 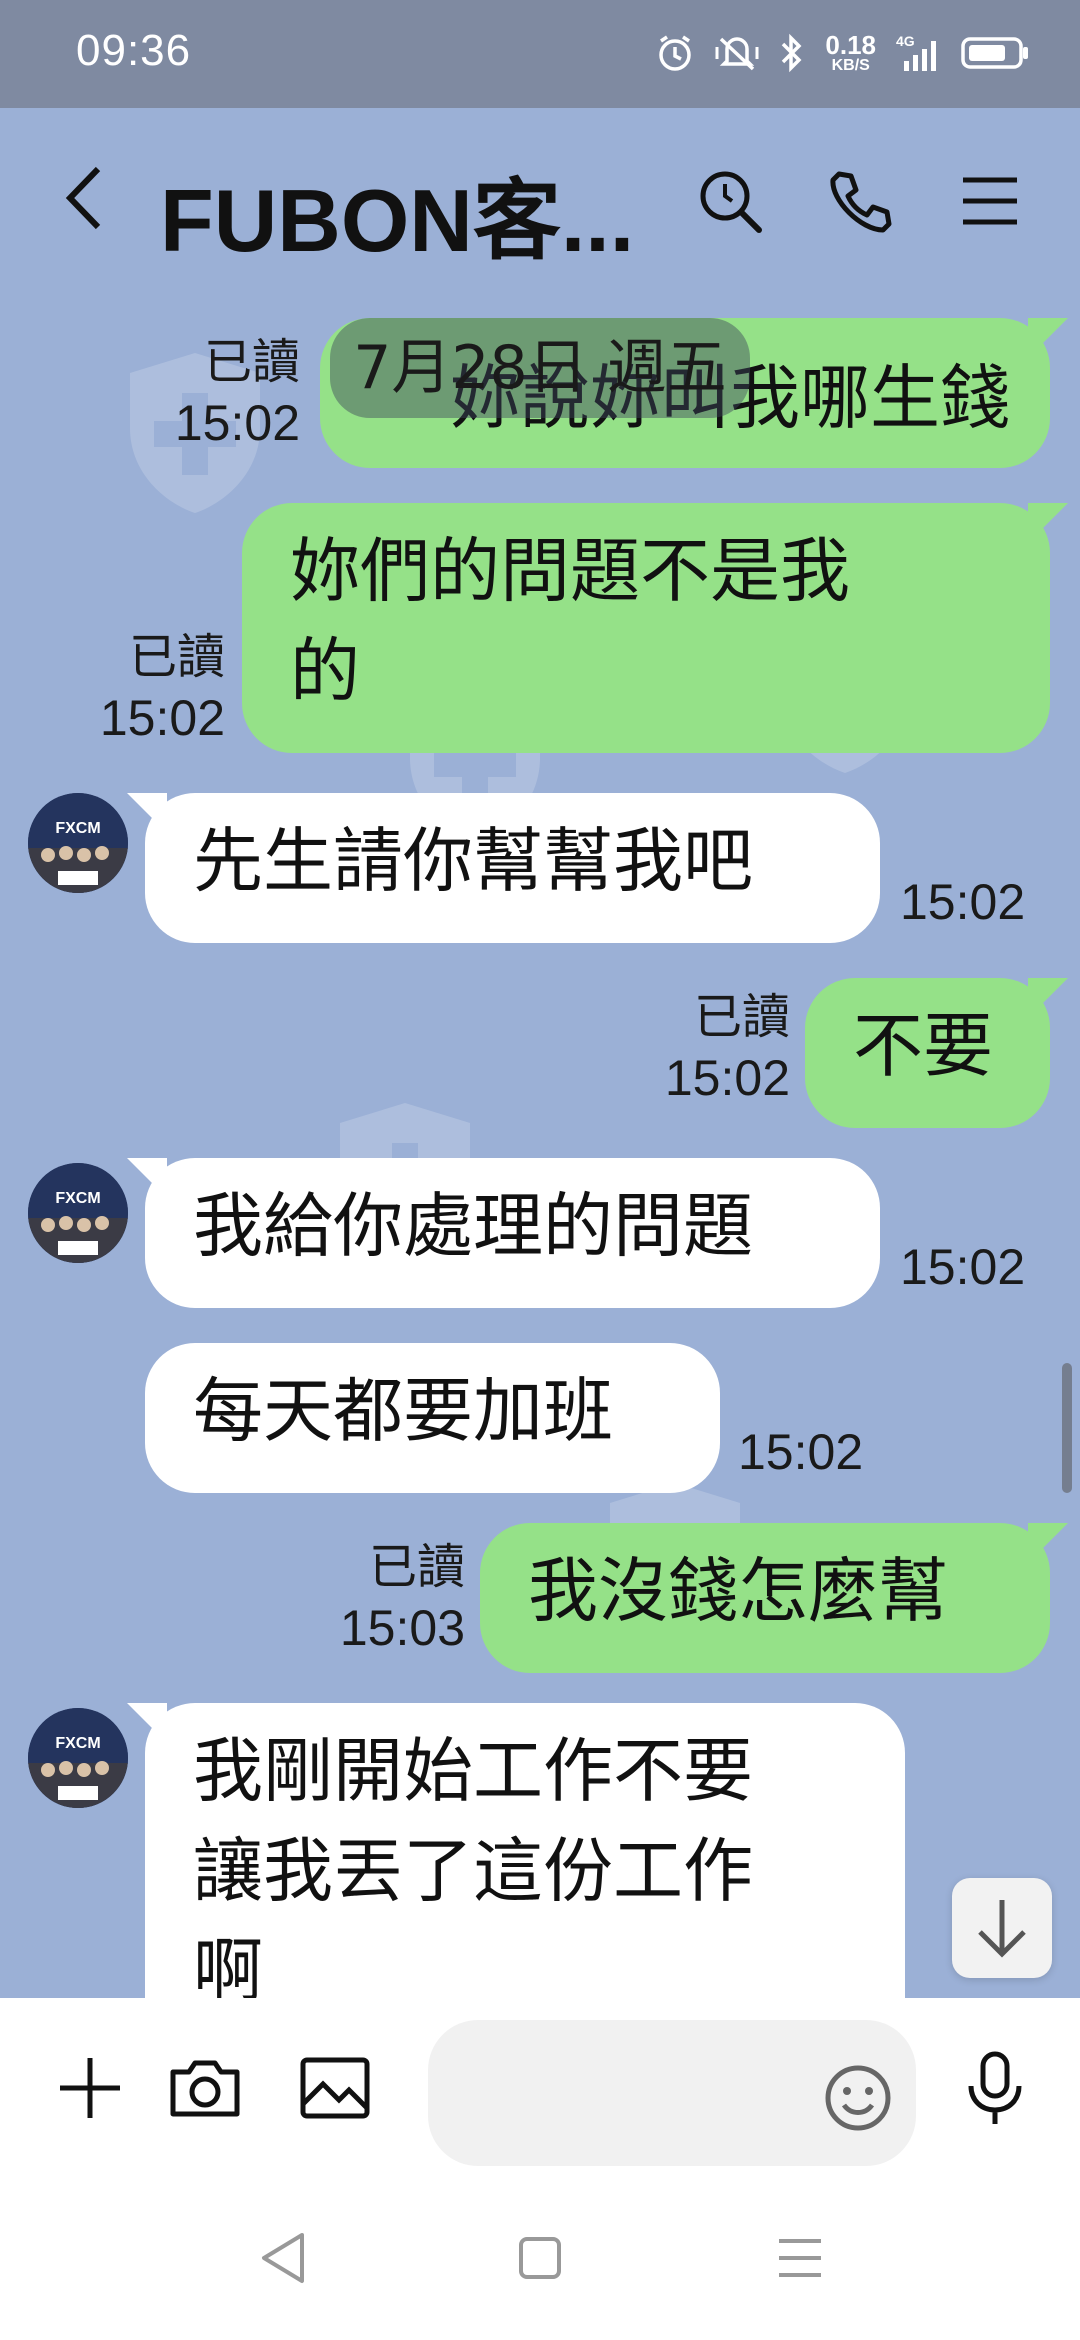 I want to click on arrow-down-icon, so click(x=1002, y=1929).